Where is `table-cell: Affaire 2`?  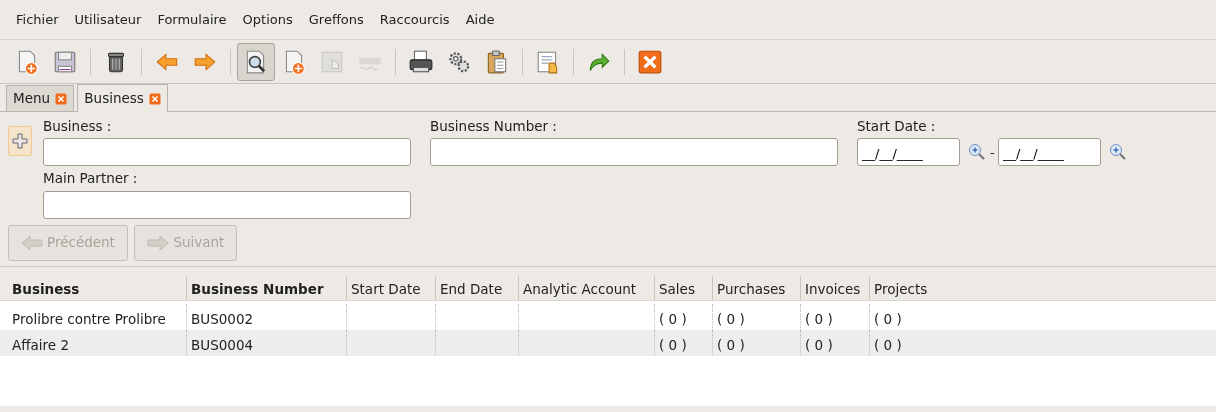 table-cell: Affaire 2 is located at coordinates (97, 343).